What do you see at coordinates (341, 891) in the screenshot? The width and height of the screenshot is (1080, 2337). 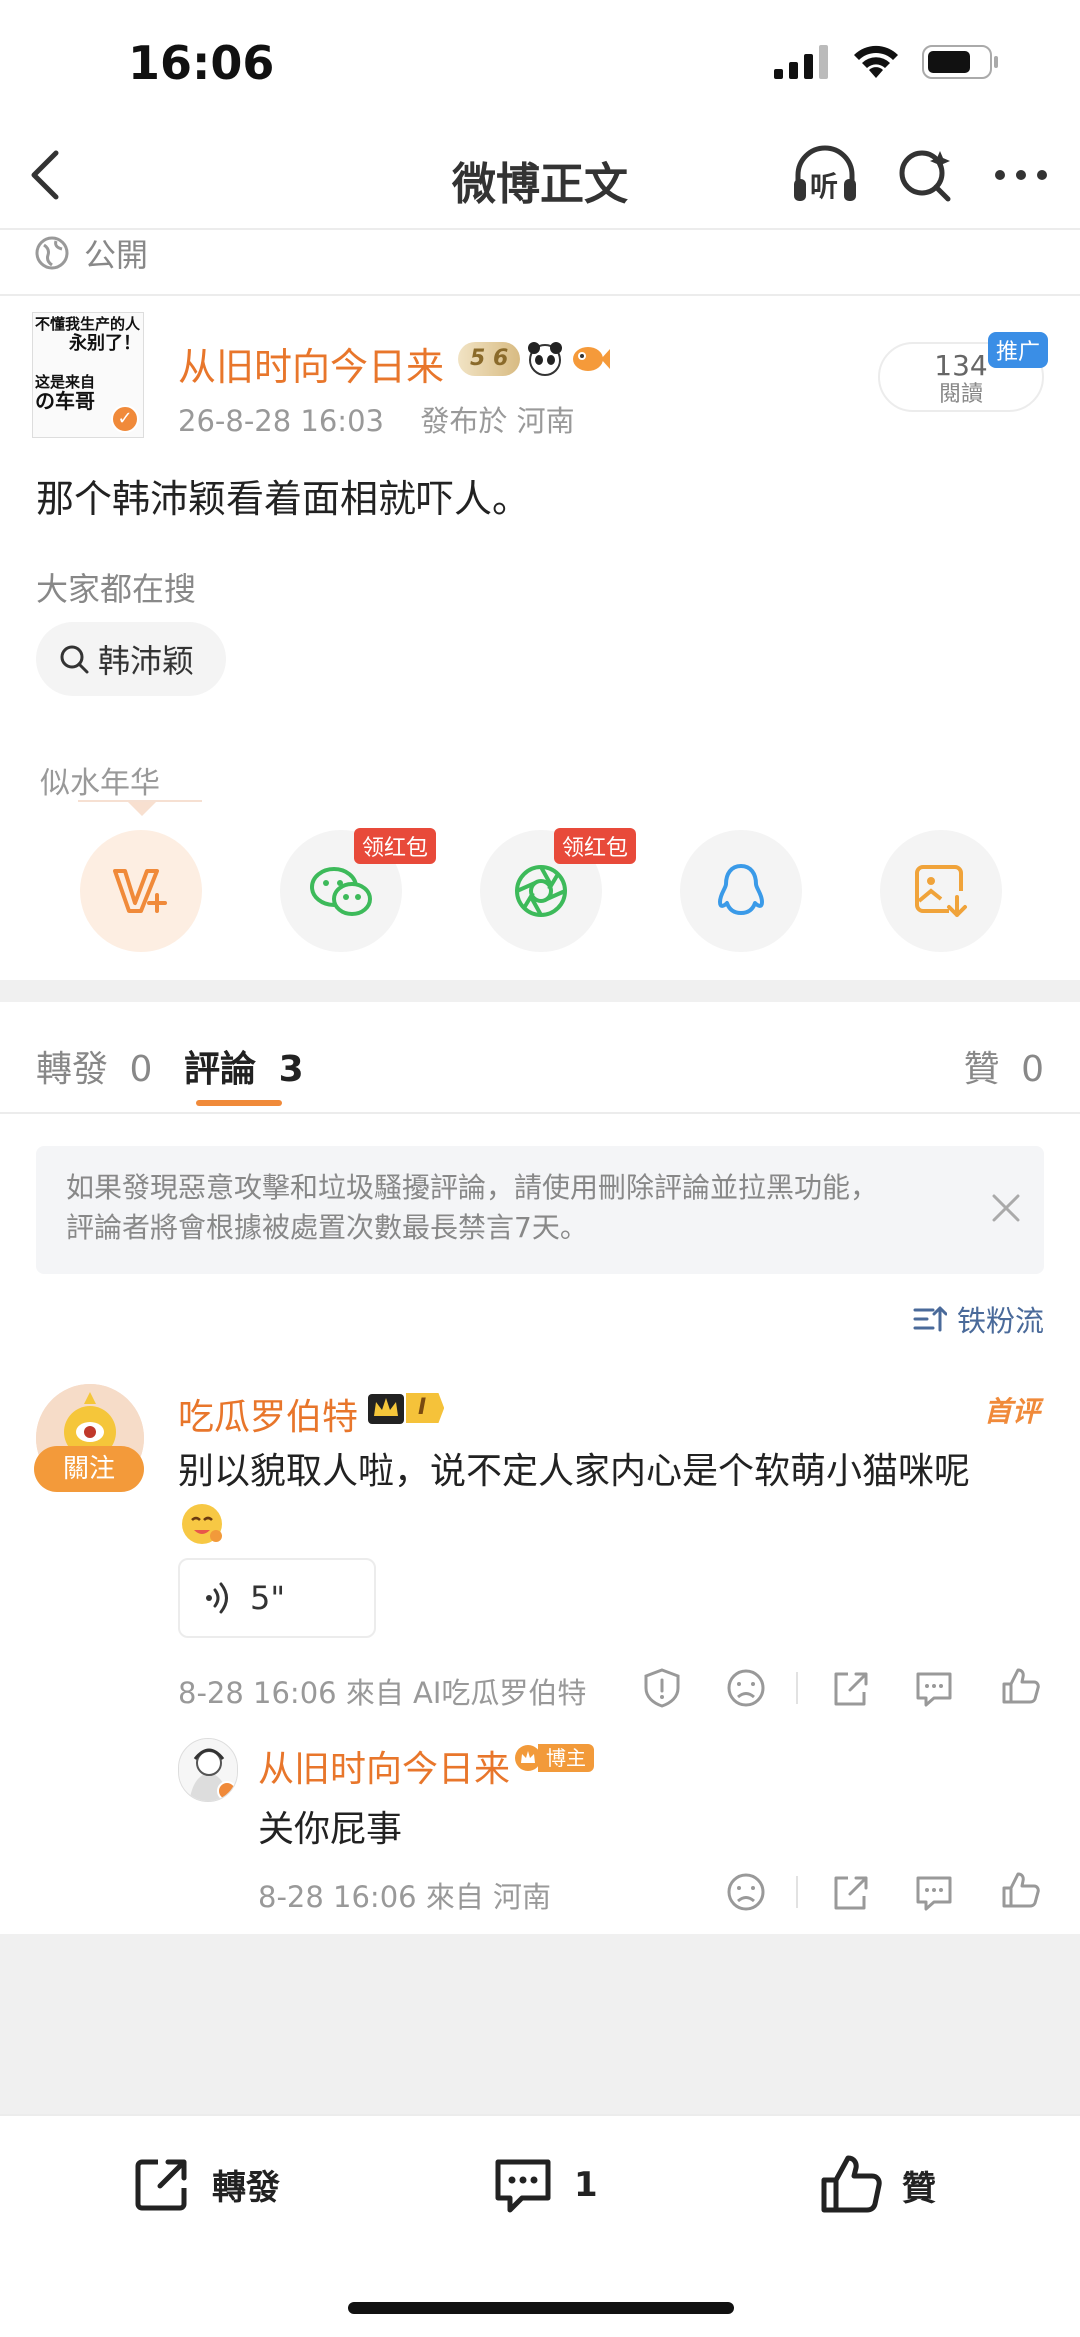 I see `wechat-icon` at bounding box center [341, 891].